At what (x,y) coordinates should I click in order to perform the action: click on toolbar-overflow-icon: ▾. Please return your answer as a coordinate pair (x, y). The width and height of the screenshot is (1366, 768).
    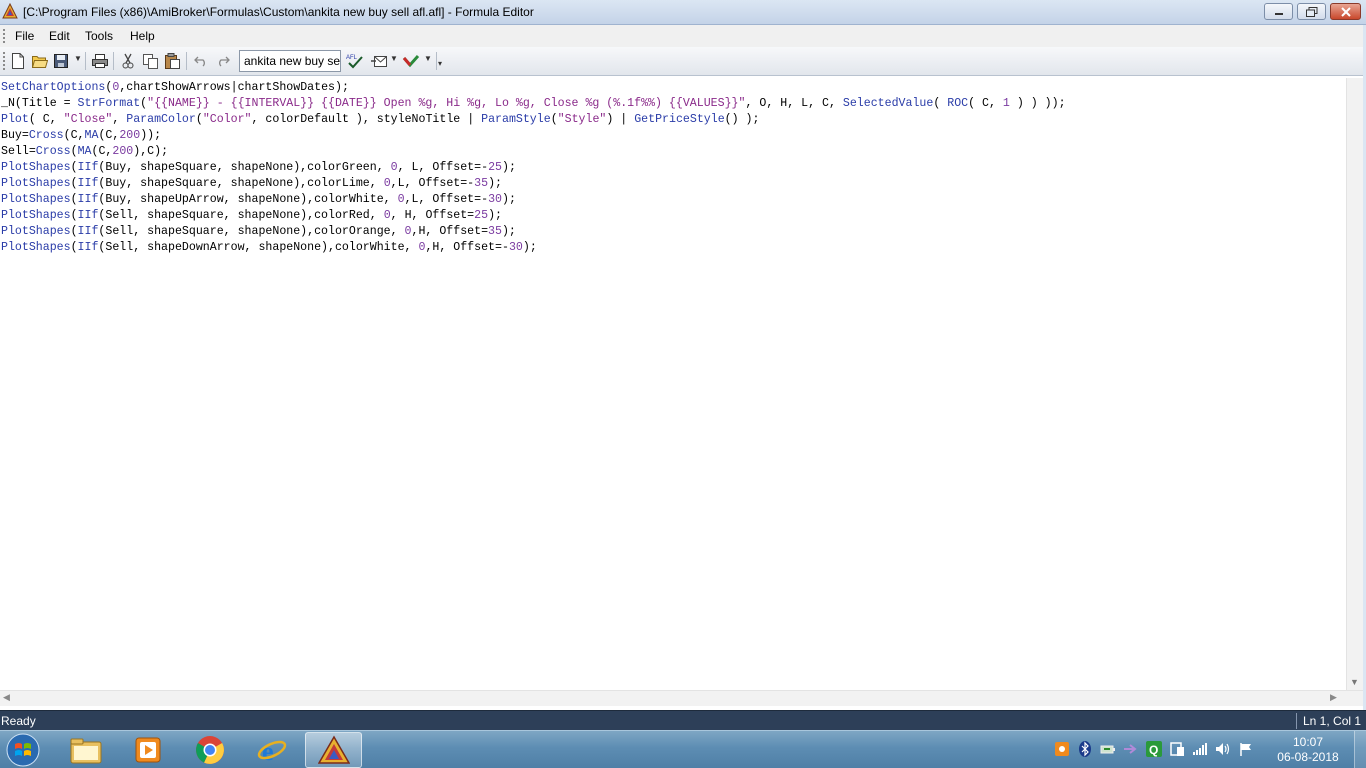
    Looking at the image, I should click on (440, 63).